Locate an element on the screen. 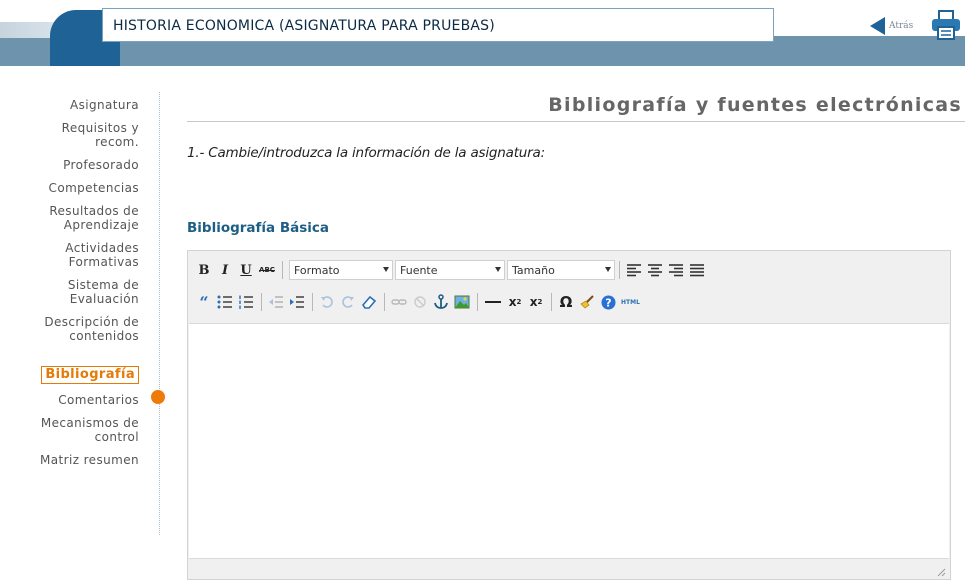 The height and width of the screenshot is (580, 965). back-button: Atrás is located at coordinates (891, 26).